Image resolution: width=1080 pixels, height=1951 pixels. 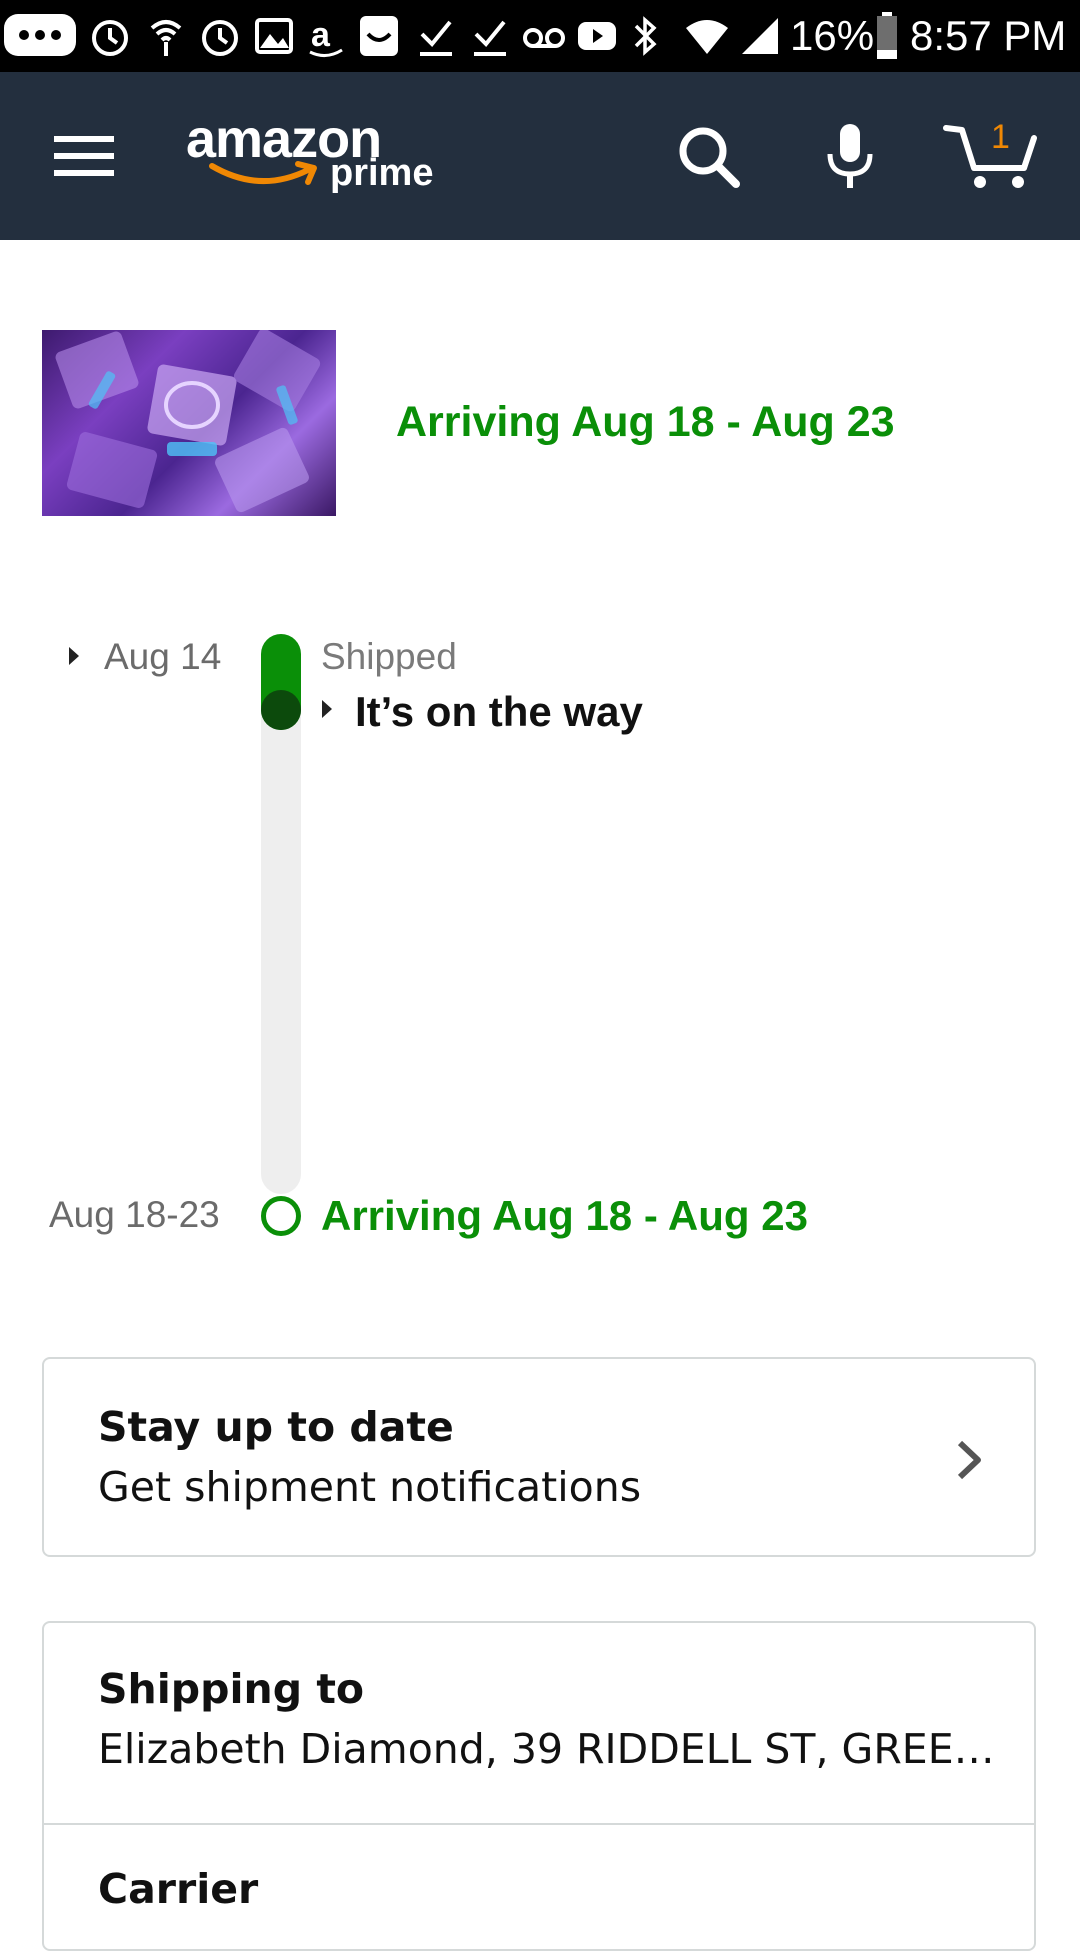 I want to click on battery-percent: 16%, so click(x=832, y=35).